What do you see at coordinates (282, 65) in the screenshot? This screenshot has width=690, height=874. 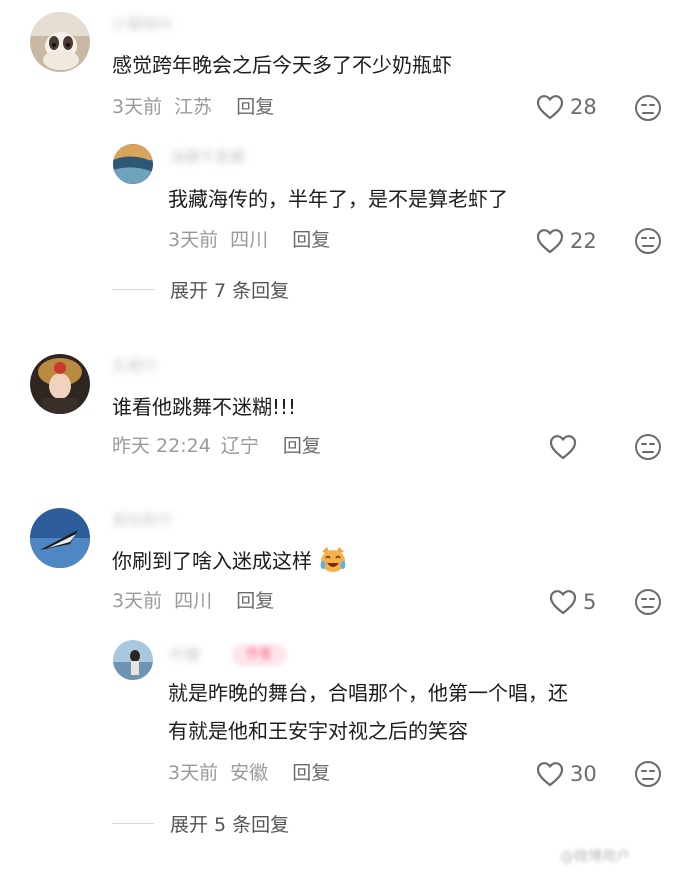 I see `comment-text: 感觉跨年晚会之后今天多了不少奶瓶虾` at bounding box center [282, 65].